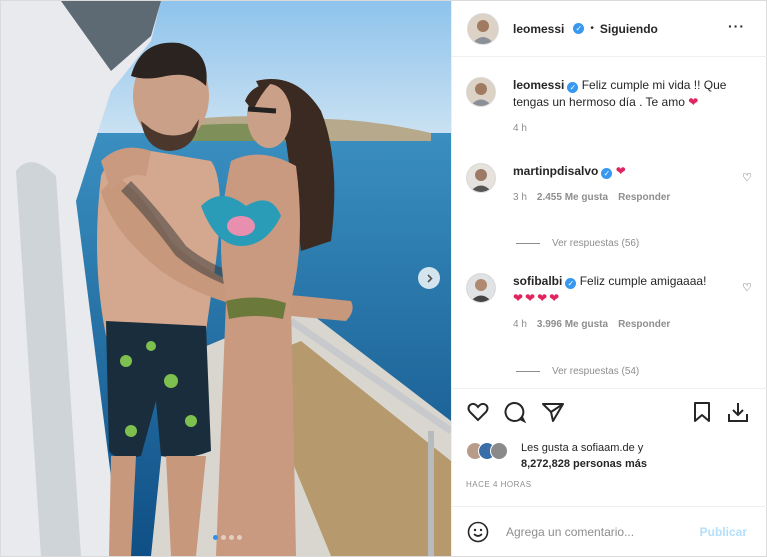 The height and width of the screenshot is (557, 767). I want to click on view-replies-button: Ver respuestas (56), so click(577, 243).